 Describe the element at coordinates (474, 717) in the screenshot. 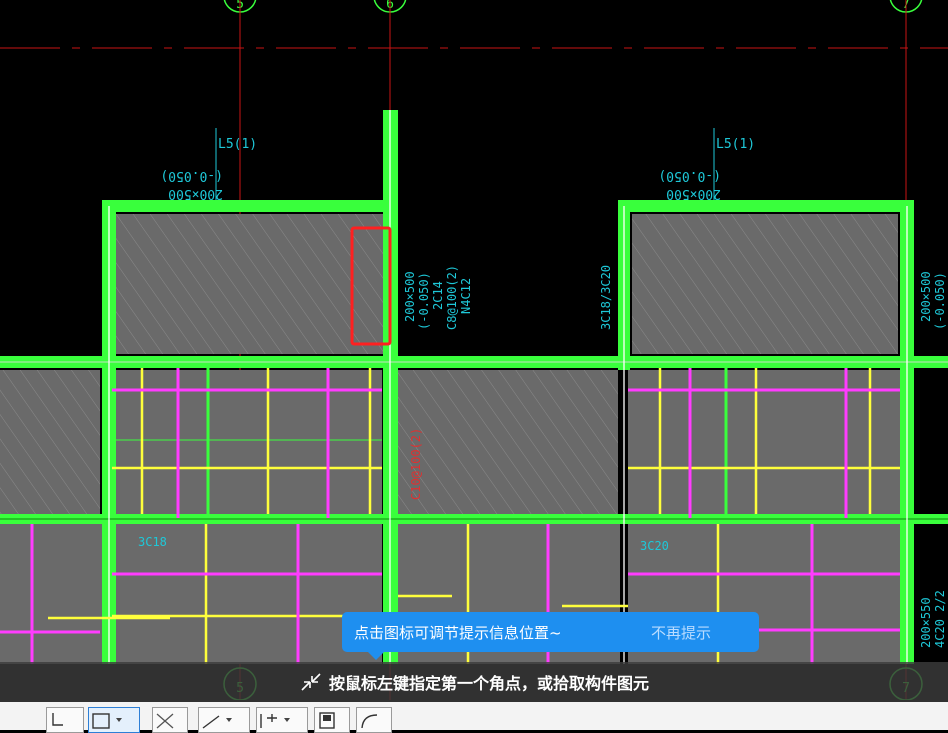

I see `bottom-toolbar` at that location.